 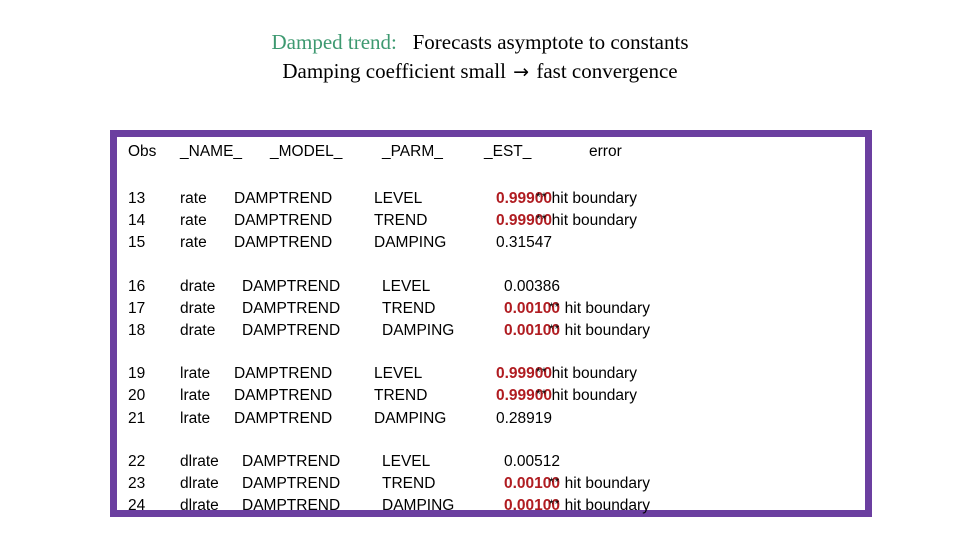 What do you see at coordinates (137, 308) in the screenshot?
I see `cell-obs: 17` at bounding box center [137, 308].